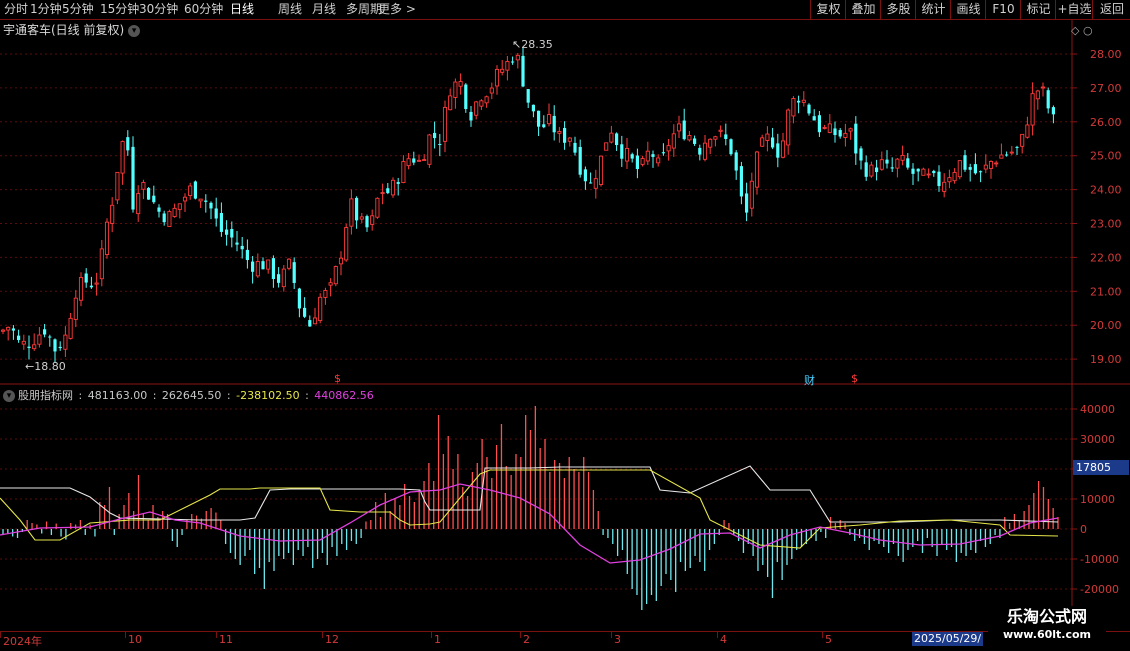  What do you see at coordinates (1046, 616) in the screenshot?
I see `watermark-title: 乐淘公式网` at bounding box center [1046, 616].